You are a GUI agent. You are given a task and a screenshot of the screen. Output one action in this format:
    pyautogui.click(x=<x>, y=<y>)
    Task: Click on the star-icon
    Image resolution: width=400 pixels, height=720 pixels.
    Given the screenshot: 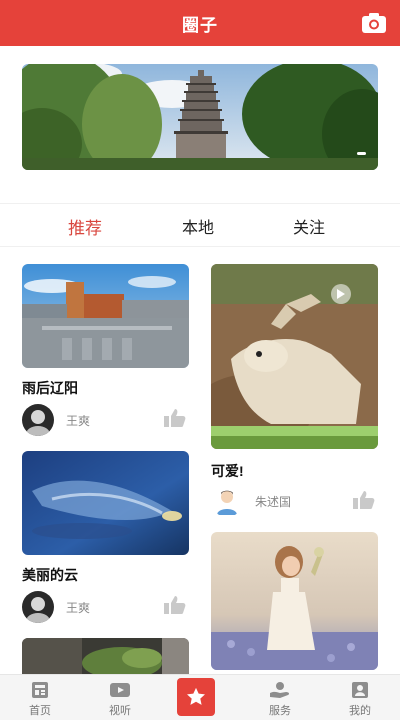 What is the action you would take?
    pyautogui.click(x=196, y=696)
    